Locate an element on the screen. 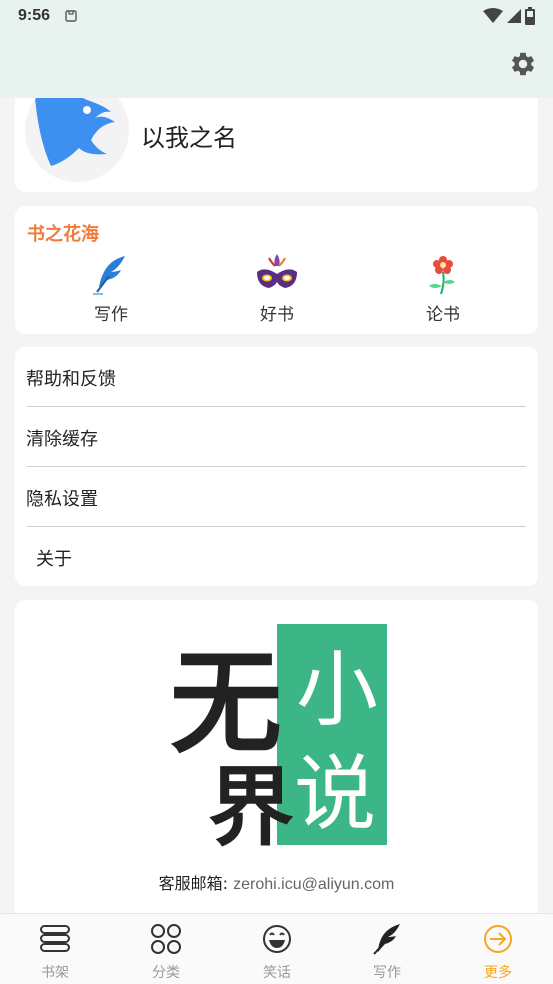 The image size is (553, 984). nav-label: 更多 is located at coordinates (498, 973).